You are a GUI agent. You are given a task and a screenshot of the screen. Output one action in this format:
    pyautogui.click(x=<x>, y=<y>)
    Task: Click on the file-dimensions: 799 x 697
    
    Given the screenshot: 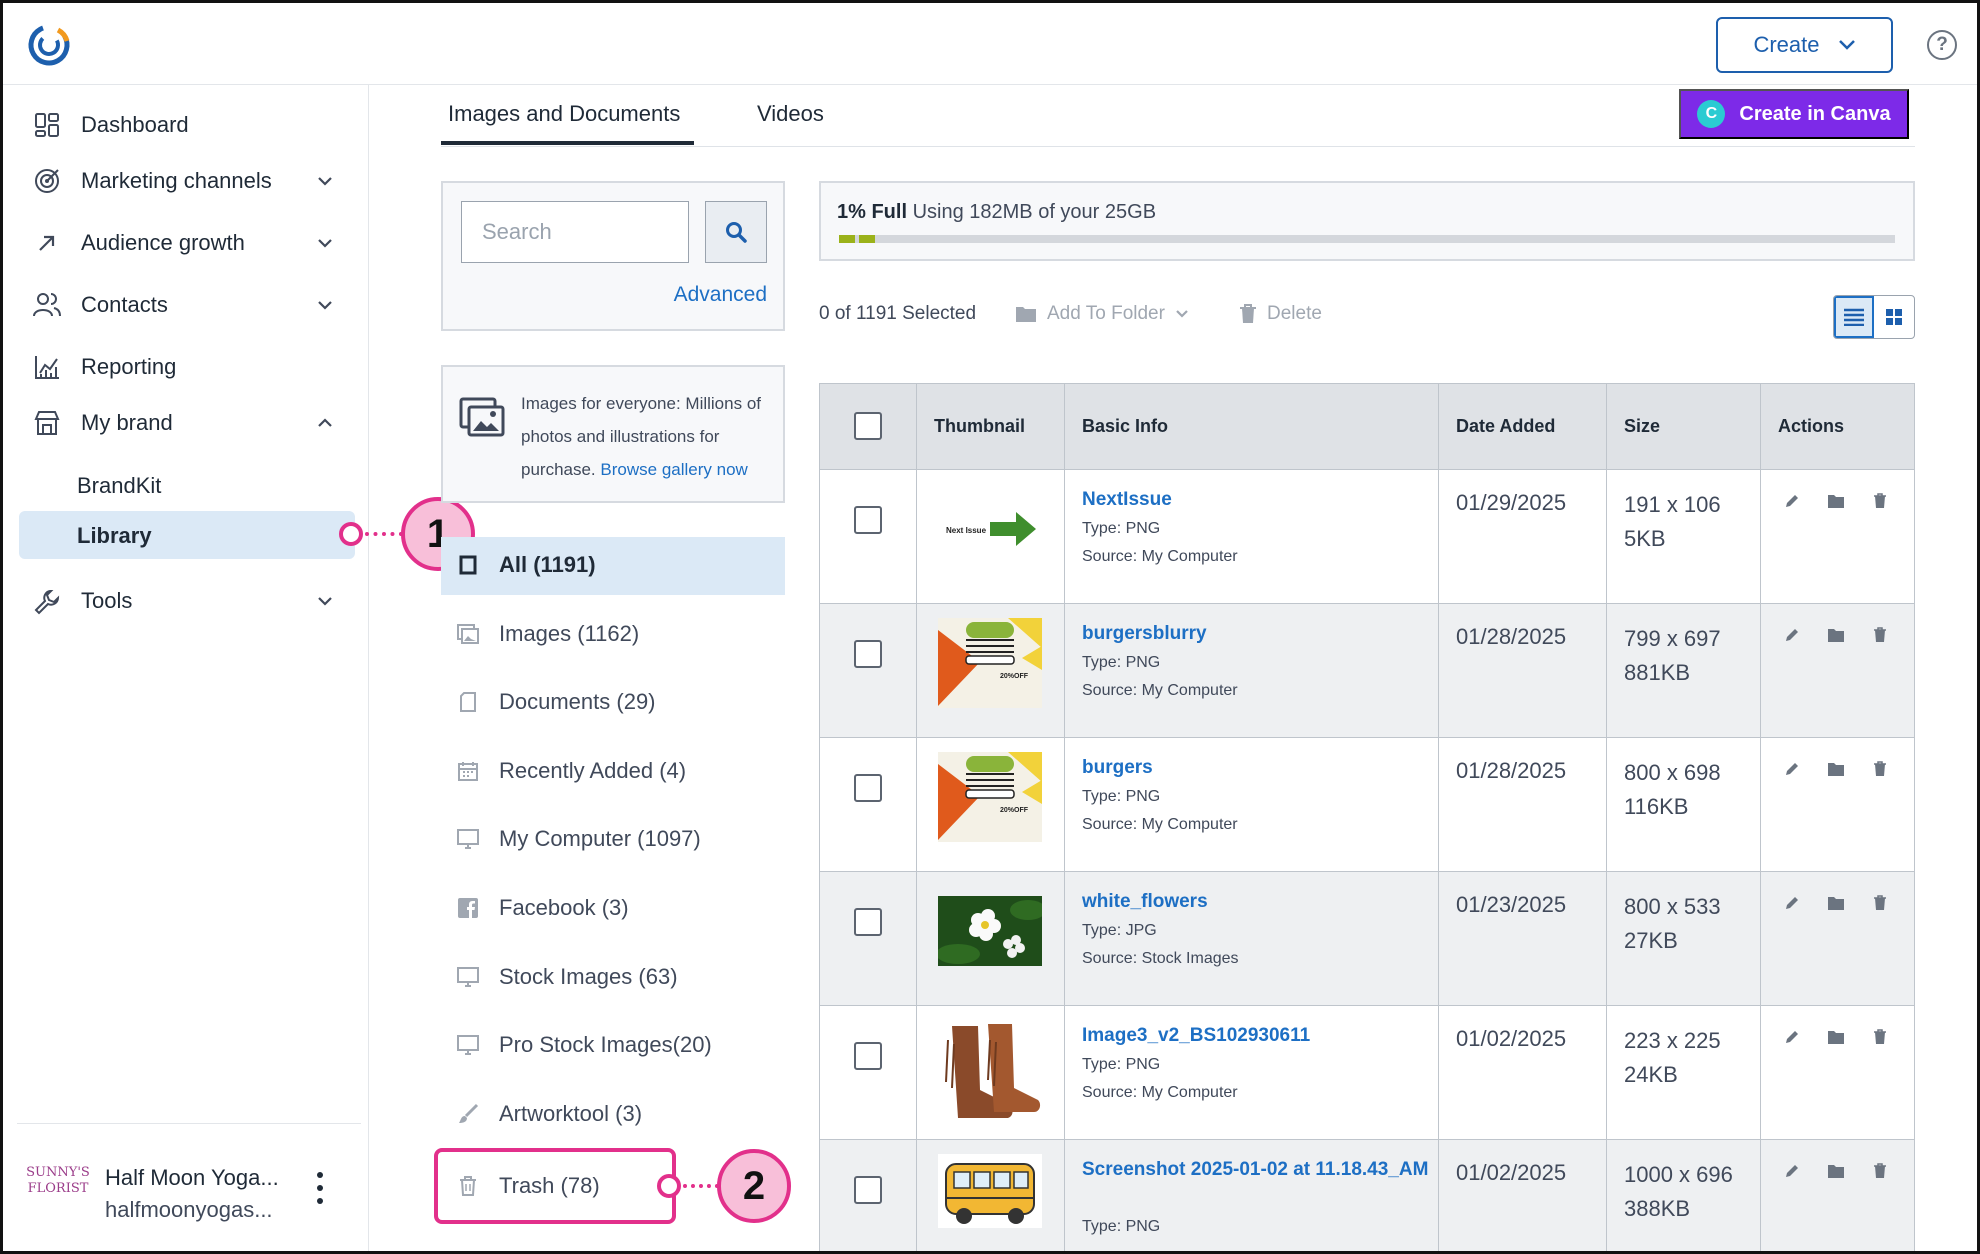 What is the action you would take?
    pyautogui.click(x=1672, y=638)
    